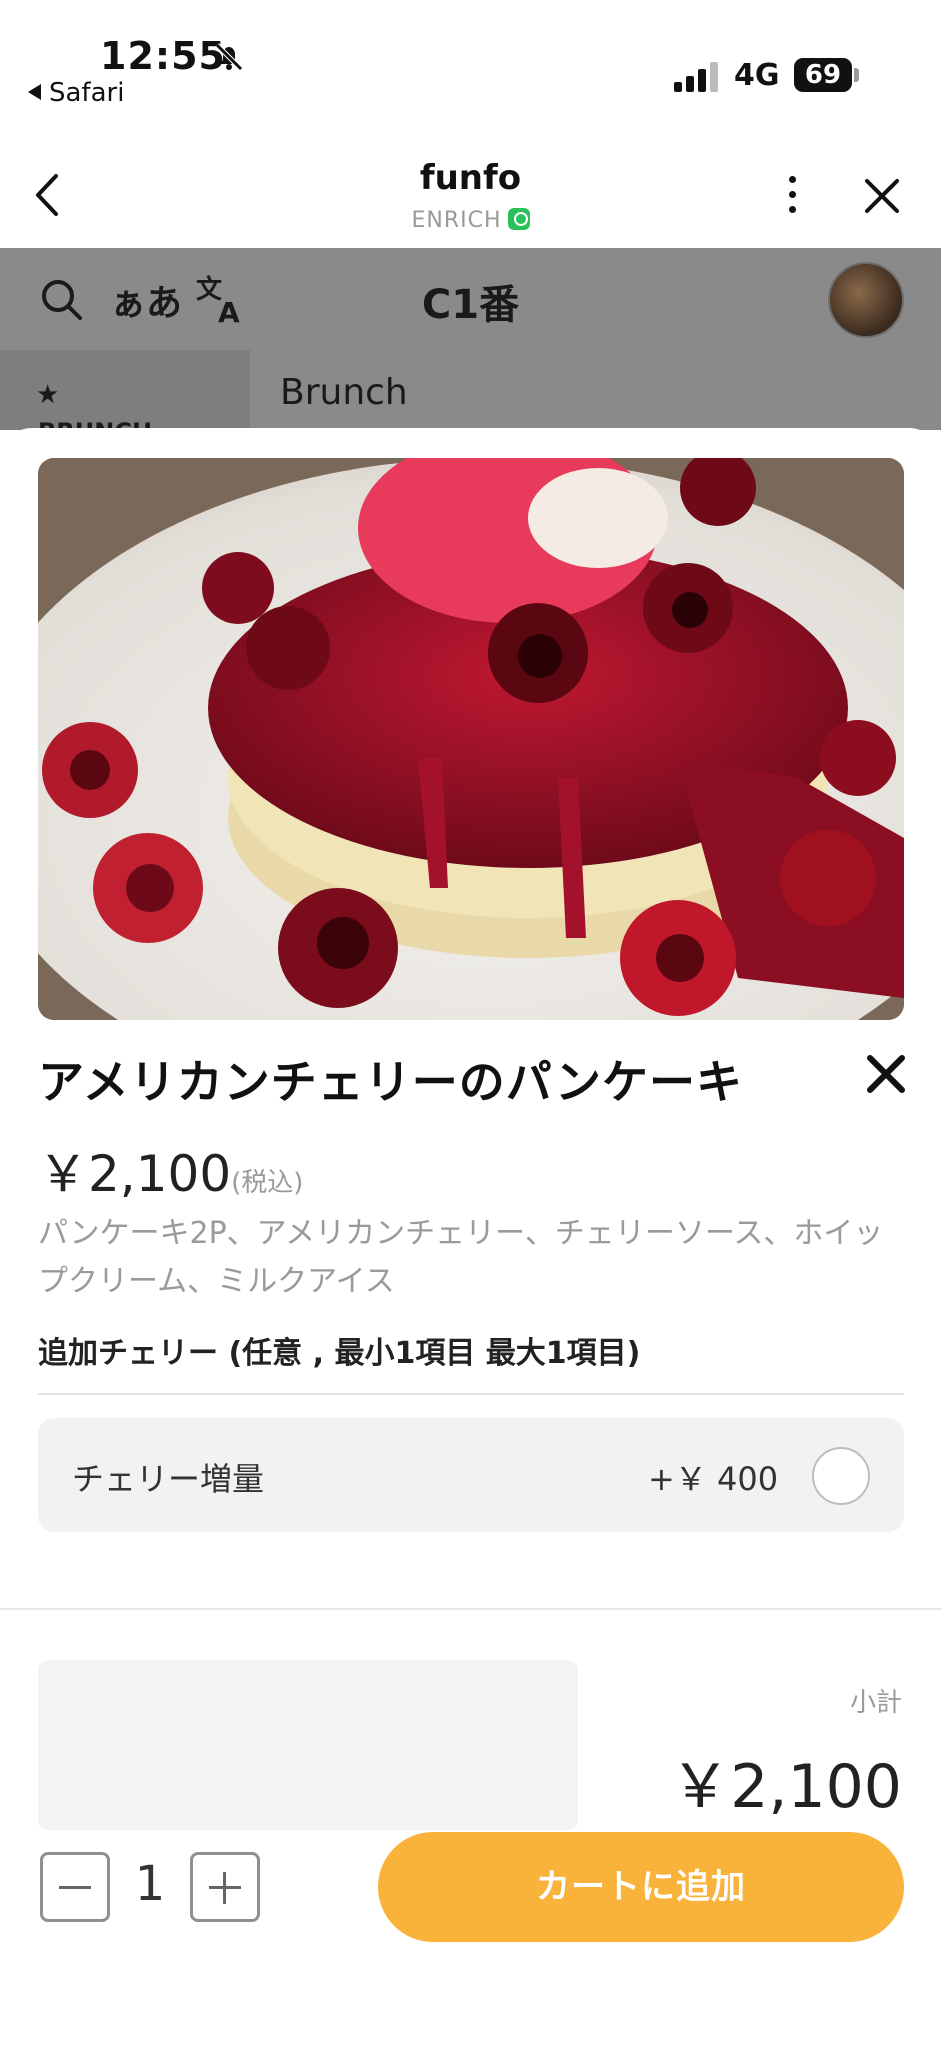  What do you see at coordinates (456, 220) in the screenshot?
I see `shop-name: ENRICH` at bounding box center [456, 220].